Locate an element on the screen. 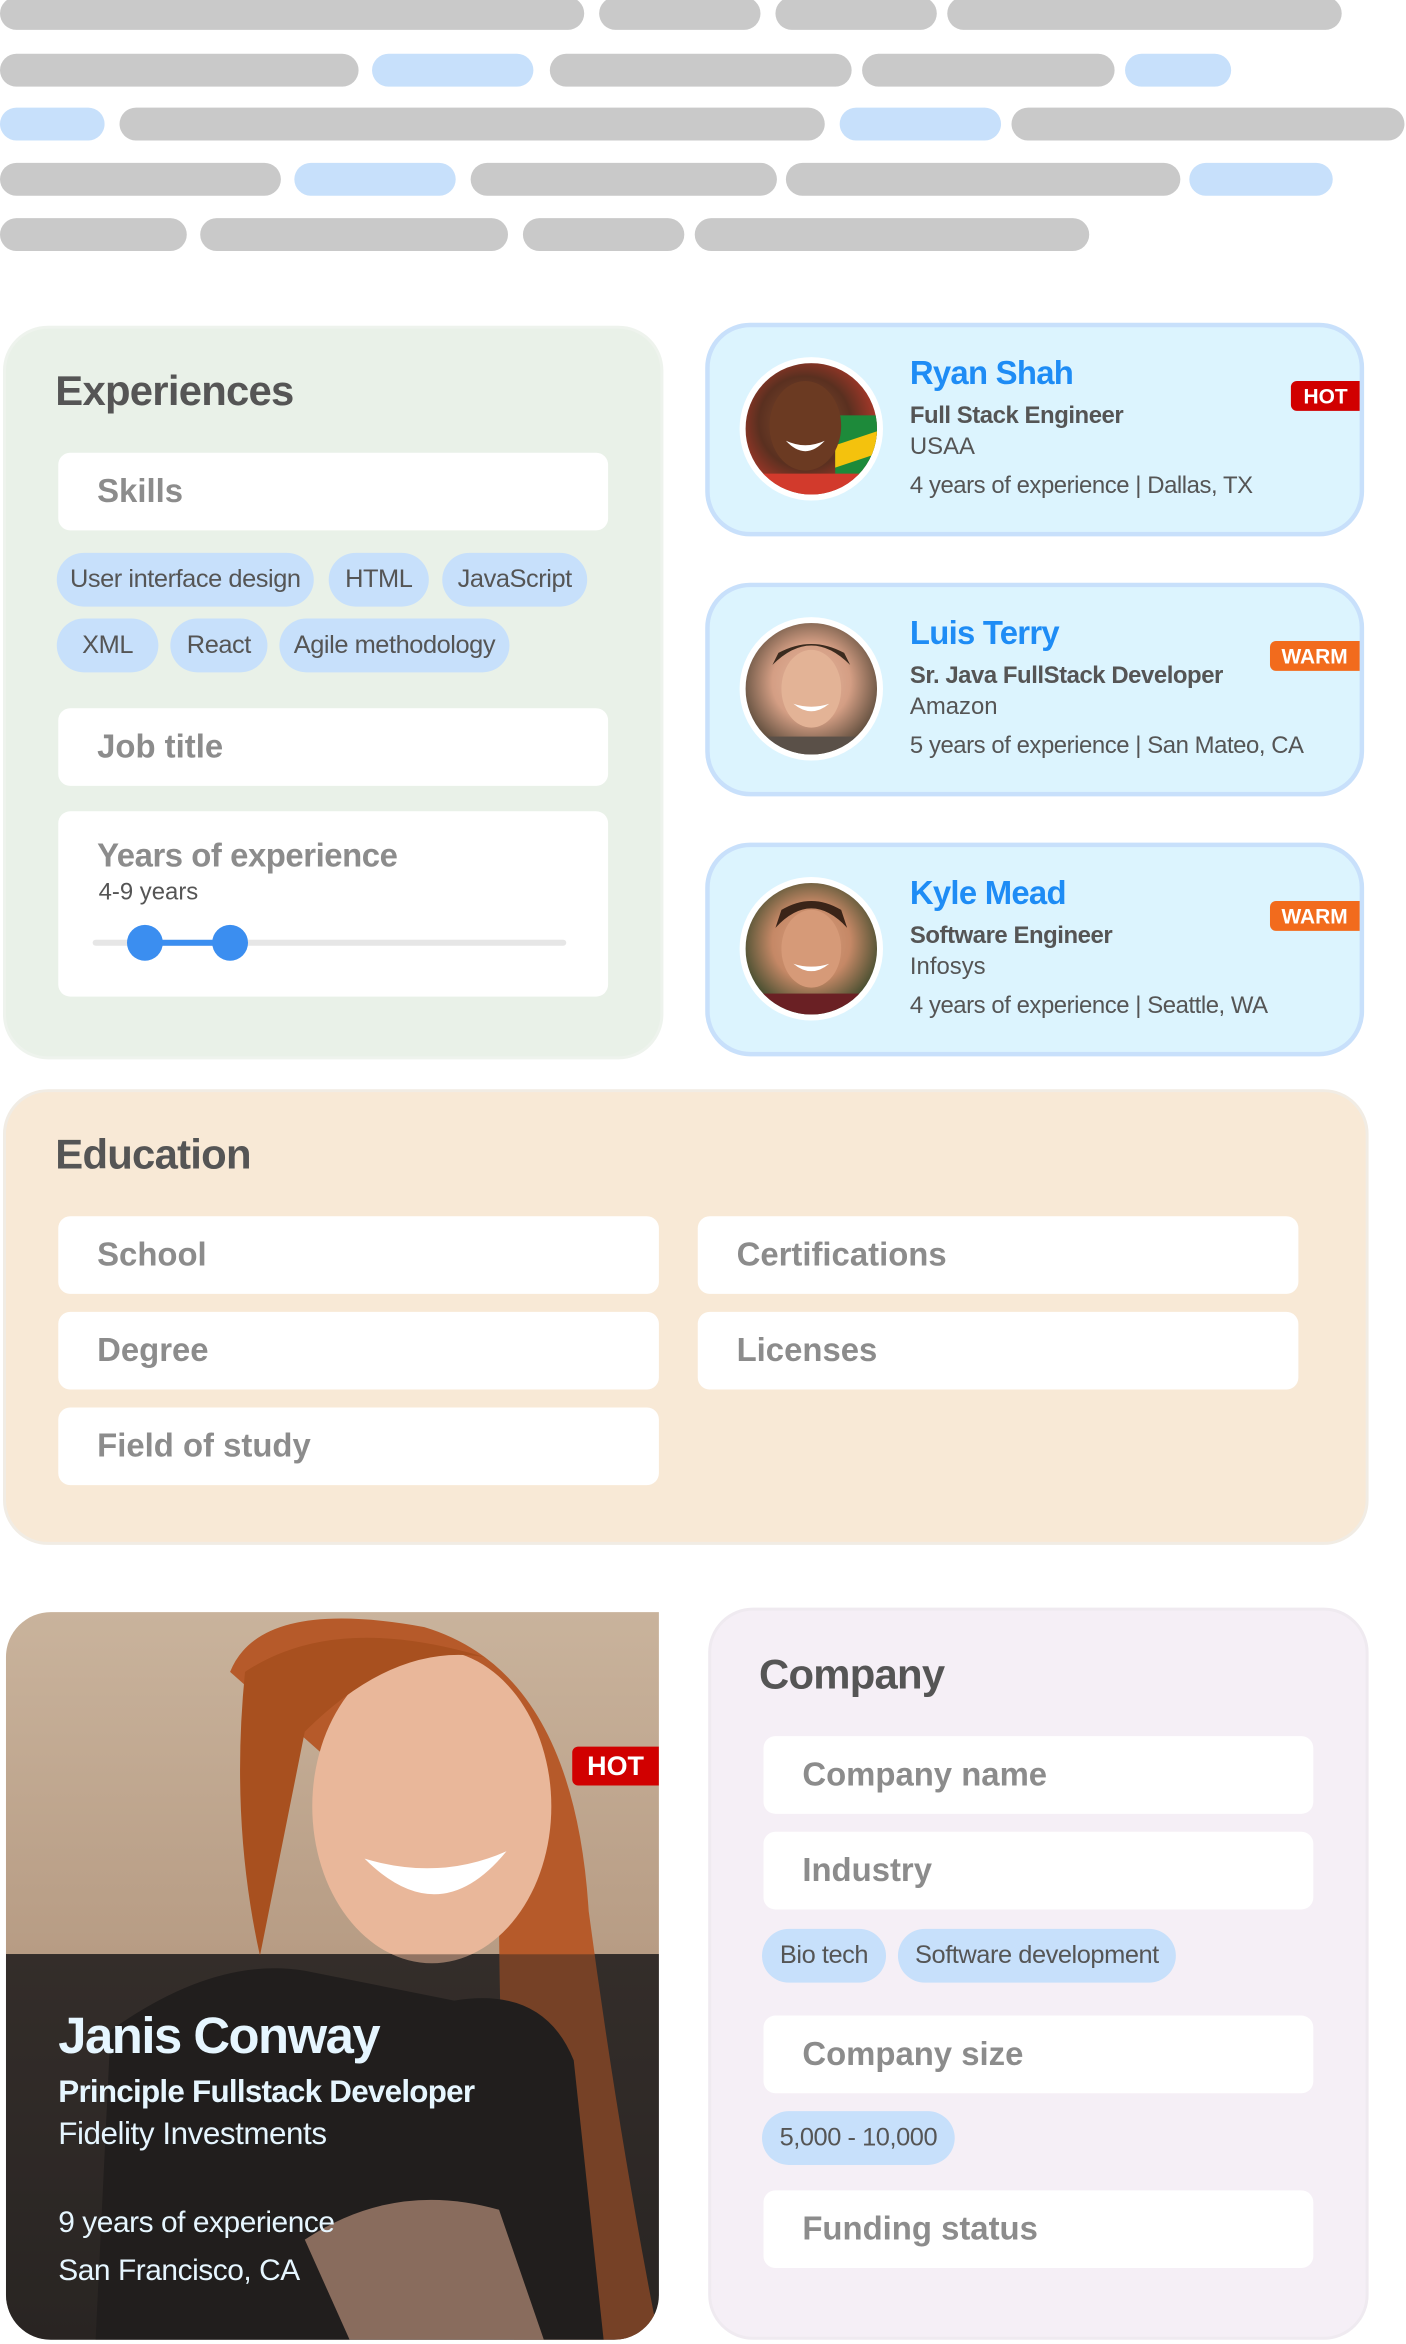  featured-company: Fidelity Investments is located at coordinates (192, 2134).